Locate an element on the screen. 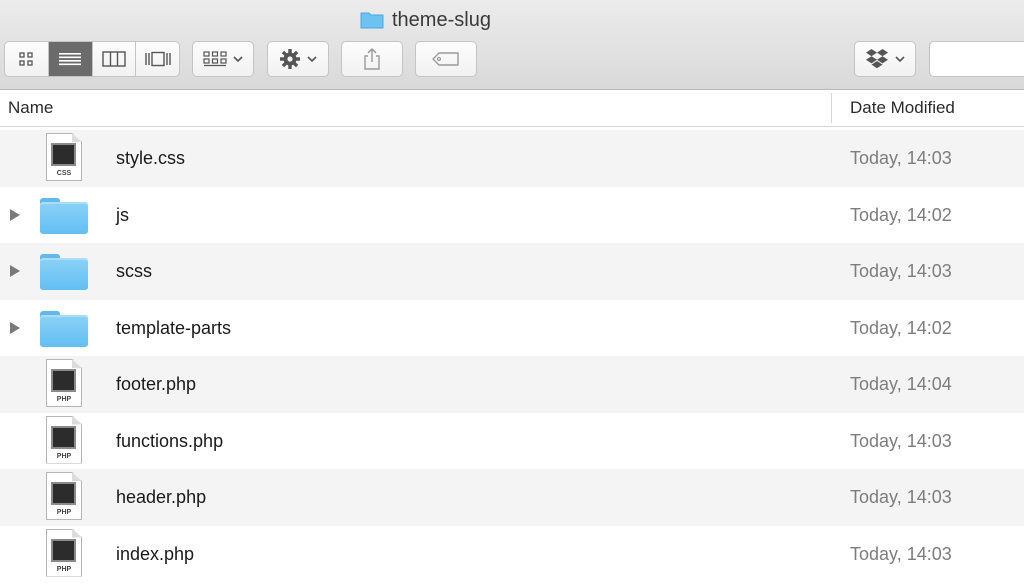 This screenshot has width=1024, height=584. arrange-grid-icon is located at coordinates (215, 59).